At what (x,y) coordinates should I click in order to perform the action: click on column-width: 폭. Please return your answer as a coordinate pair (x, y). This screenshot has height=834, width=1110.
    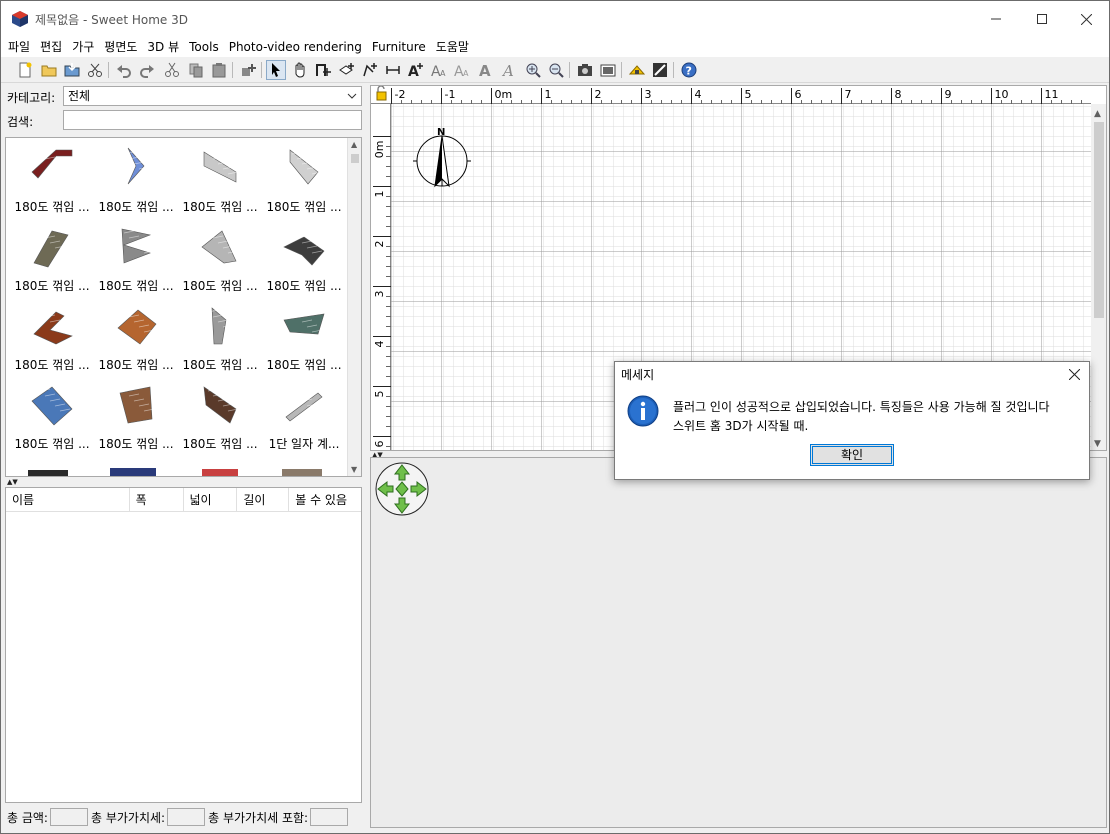
    Looking at the image, I should click on (157, 499).